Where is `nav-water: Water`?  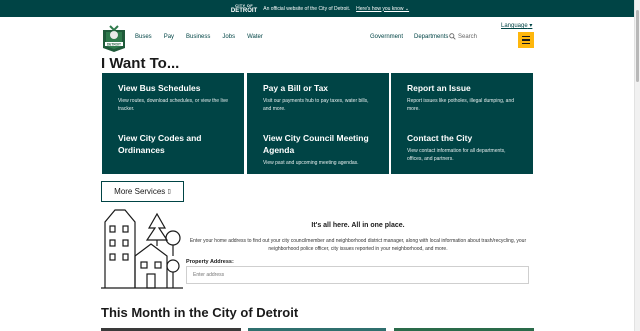 nav-water: Water is located at coordinates (255, 37).